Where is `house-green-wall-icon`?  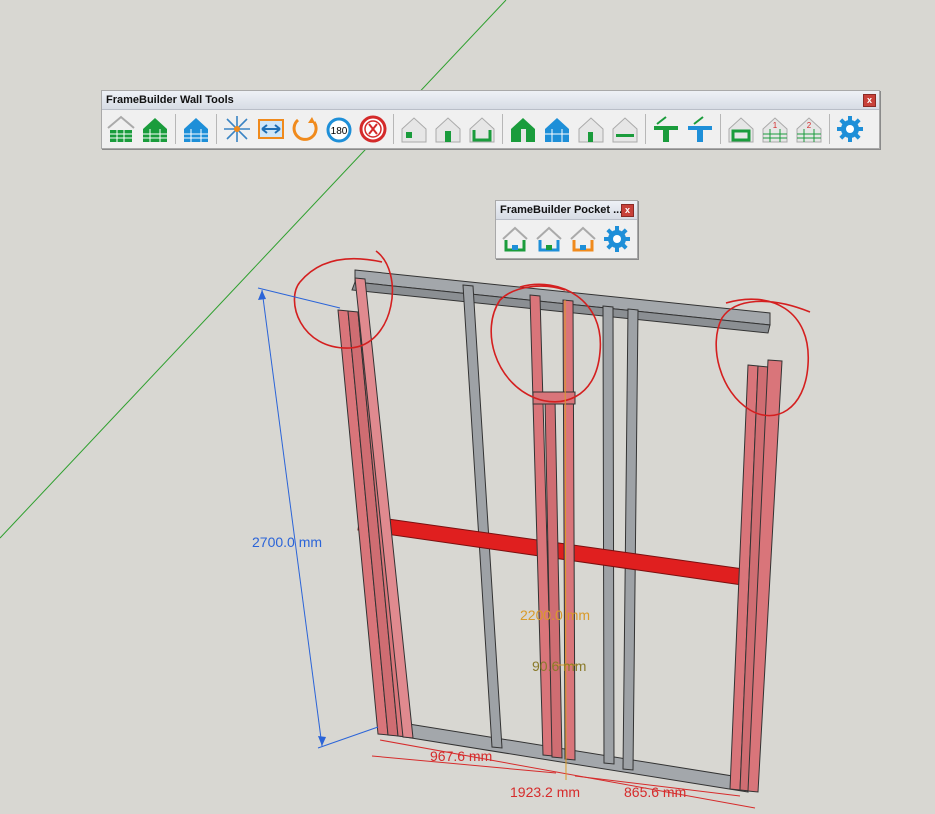
house-green-wall-icon is located at coordinates (121, 128).